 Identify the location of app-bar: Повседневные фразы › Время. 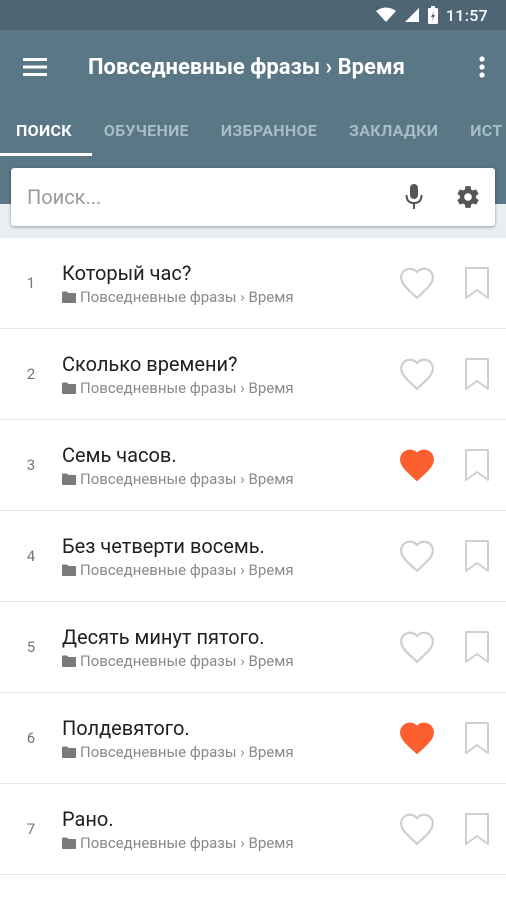
(253, 67).